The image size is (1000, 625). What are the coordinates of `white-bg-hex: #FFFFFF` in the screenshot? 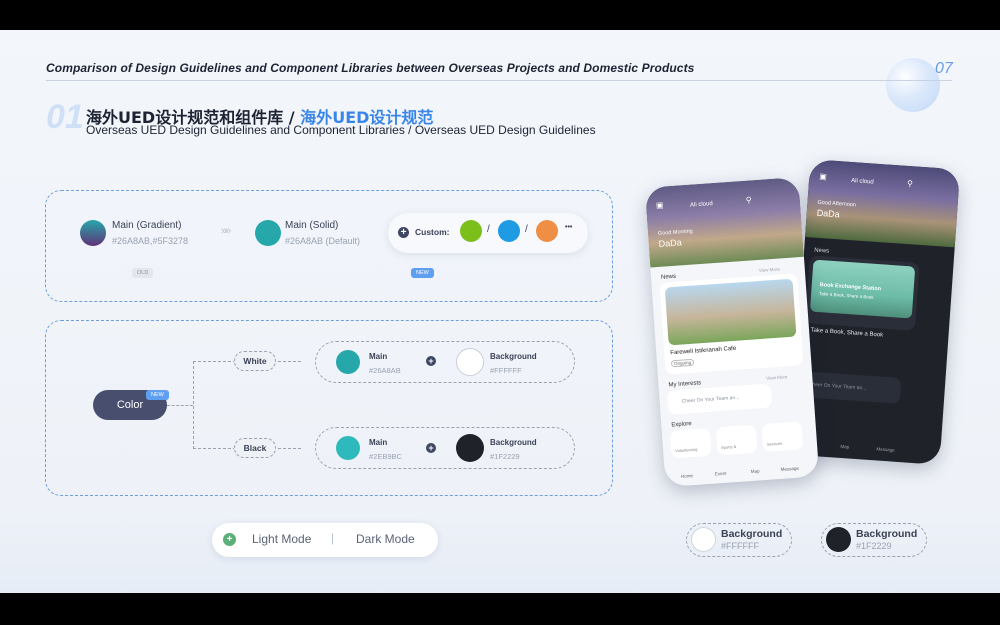 It's located at (506, 370).